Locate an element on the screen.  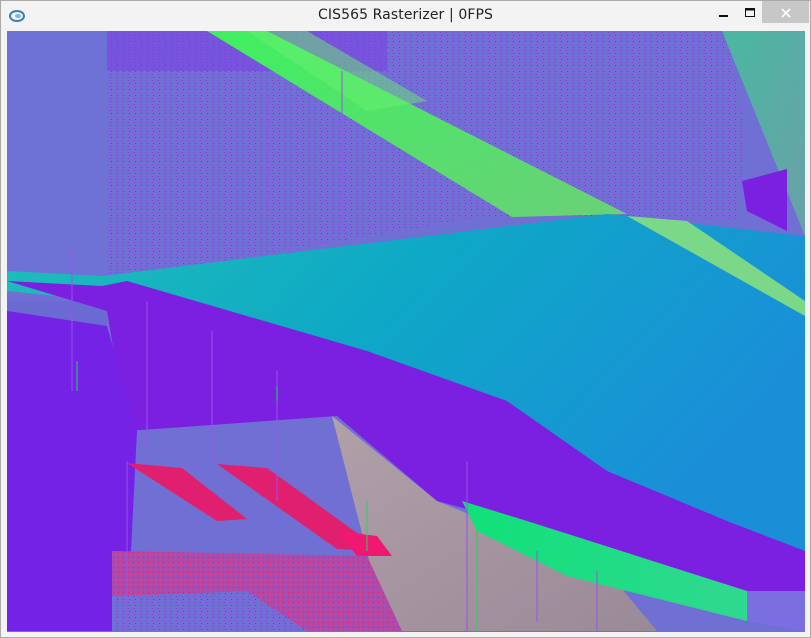
maximize-button is located at coordinates (750, 12).